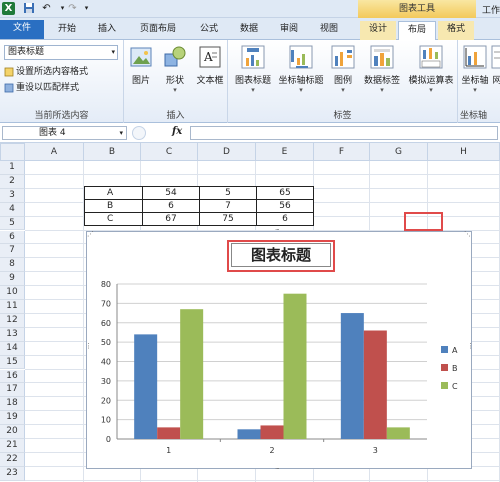 The width and height of the screenshot is (500, 482). I want to click on name-box: 图表 4 ▾, so click(64, 133).